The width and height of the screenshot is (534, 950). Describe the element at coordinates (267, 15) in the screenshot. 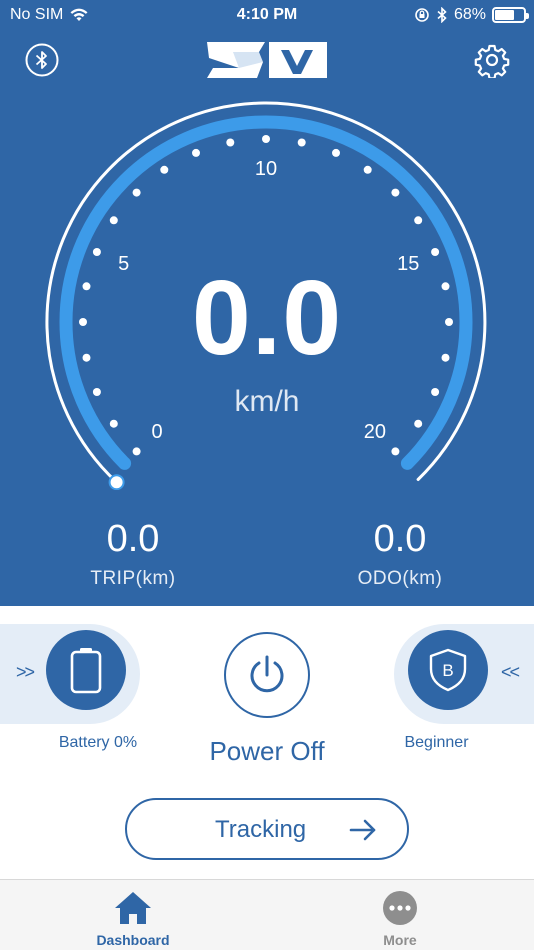

I see `status-bar: No SIM 4:10 PM 68%` at that location.